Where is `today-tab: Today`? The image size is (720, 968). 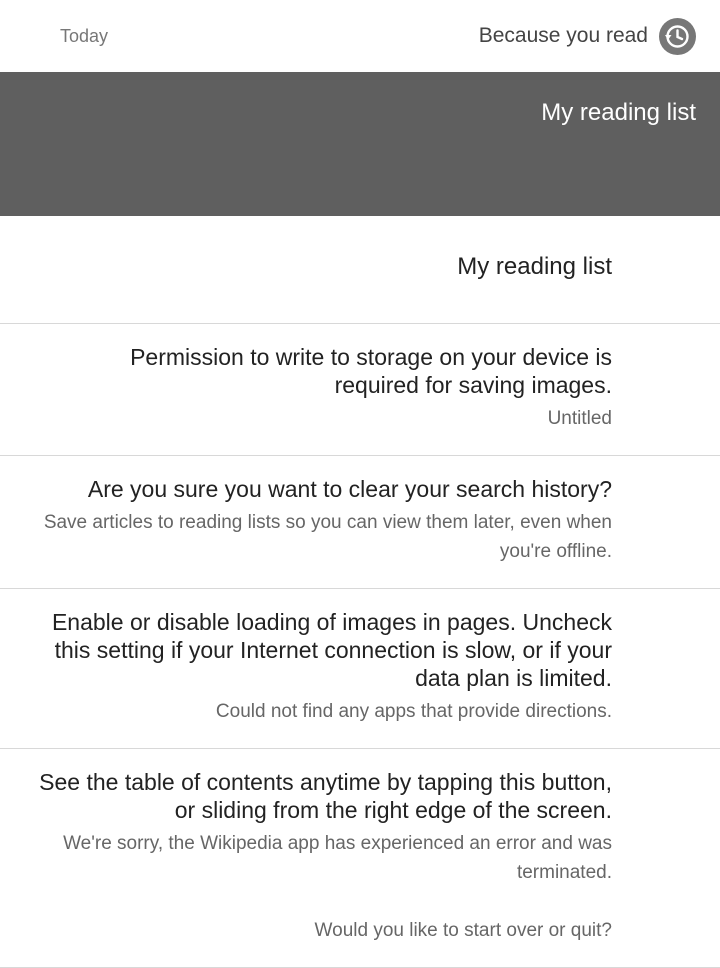 today-tab: Today is located at coordinates (84, 36).